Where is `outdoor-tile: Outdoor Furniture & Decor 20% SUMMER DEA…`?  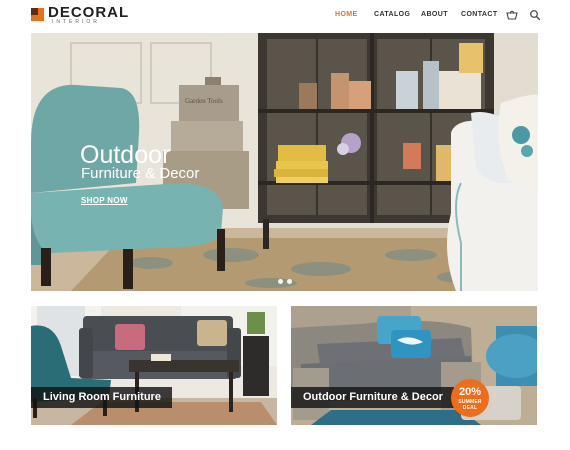 outdoor-tile: Outdoor Furniture & Decor 20% SUMMER DEA… is located at coordinates (414, 365).